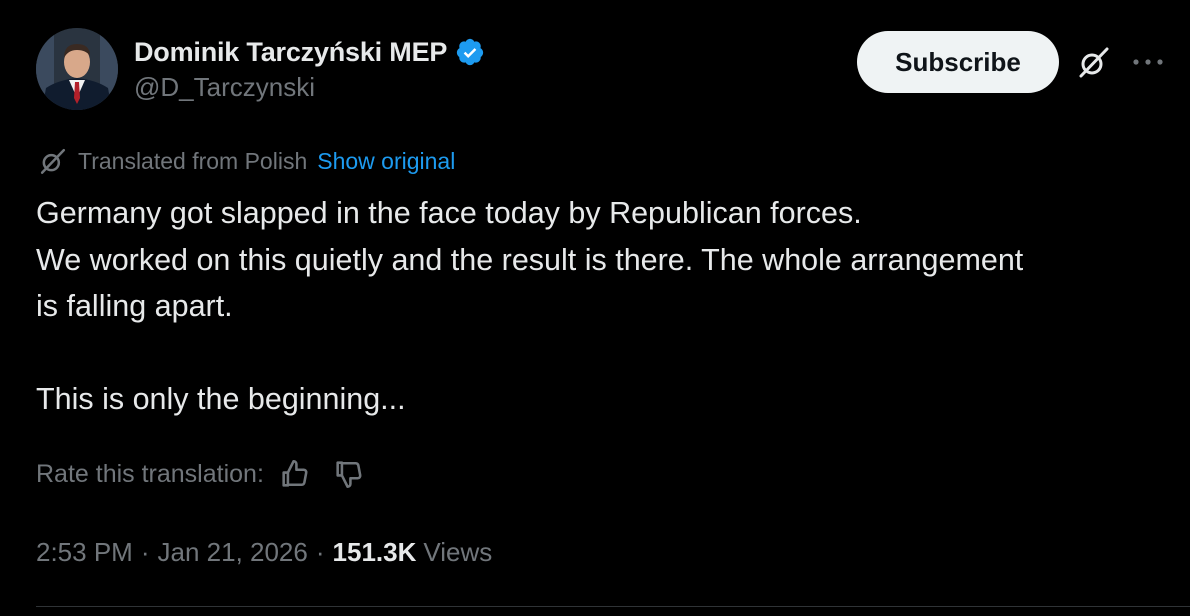 The height and width of the screenshot is (616, 1190). I want to click on avatar-image, so click(77, 69).